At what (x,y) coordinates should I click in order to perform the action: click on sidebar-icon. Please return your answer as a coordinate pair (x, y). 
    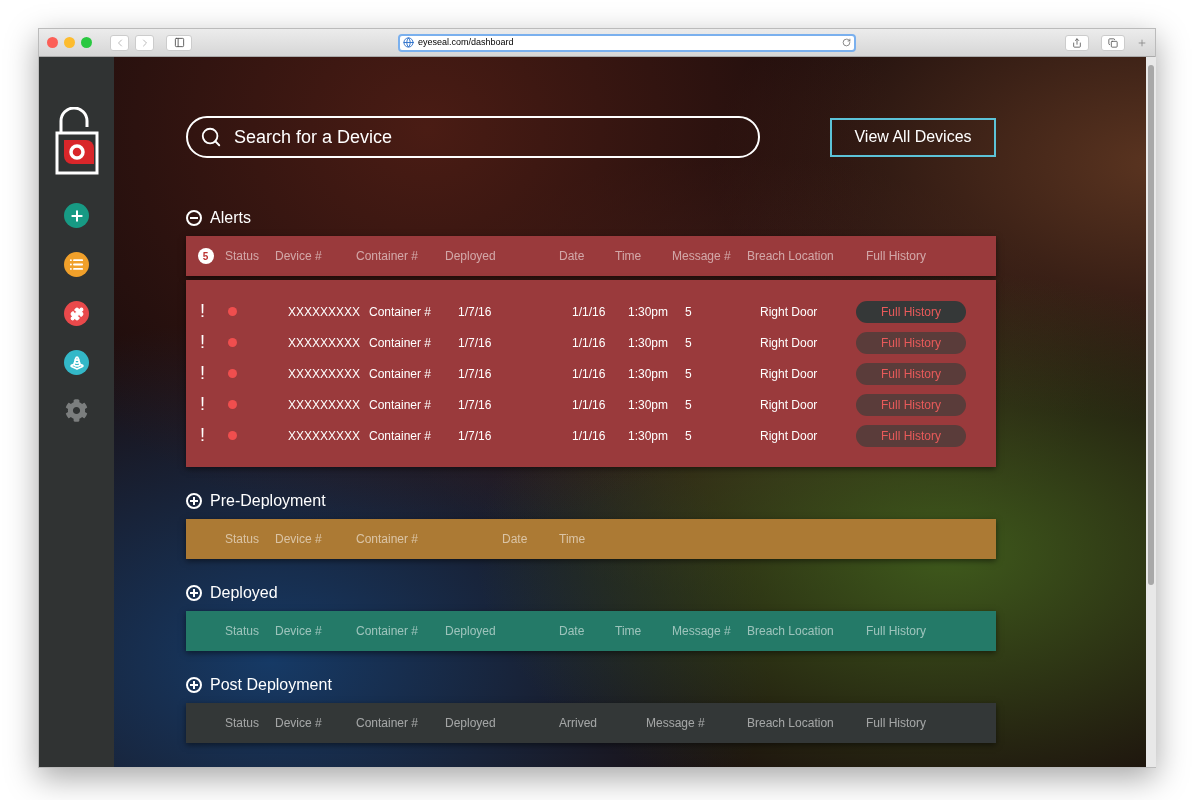
    Looking at the image, I should click on (179, 42).